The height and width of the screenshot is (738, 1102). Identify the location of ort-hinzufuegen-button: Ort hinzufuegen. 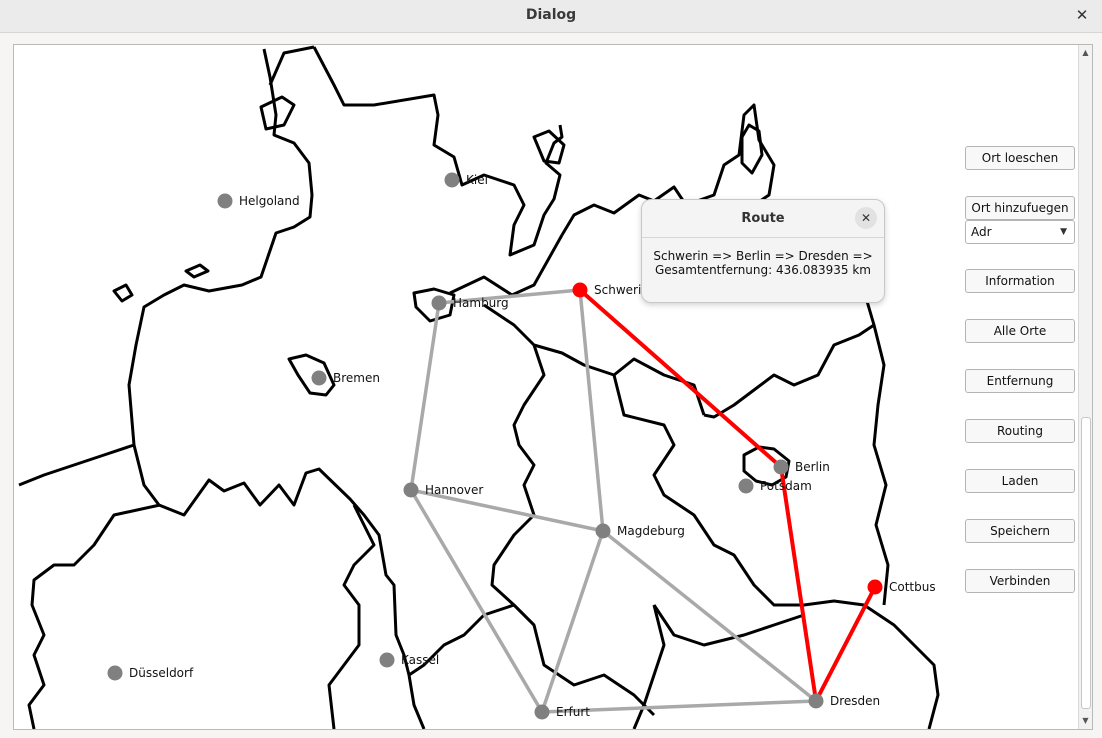
(1020, 208).